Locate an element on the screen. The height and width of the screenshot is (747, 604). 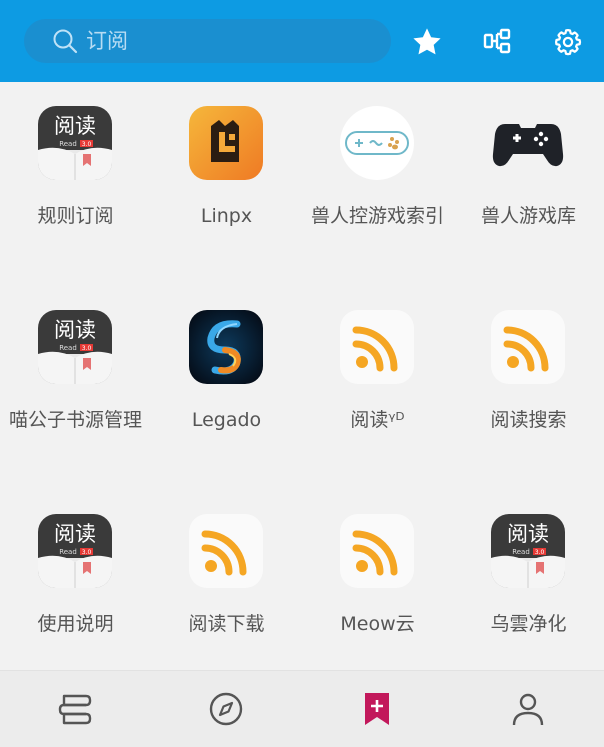
source-tile: 阅读 Read 3.0 喵公子书源管理 is located at coordinates (75, 388).